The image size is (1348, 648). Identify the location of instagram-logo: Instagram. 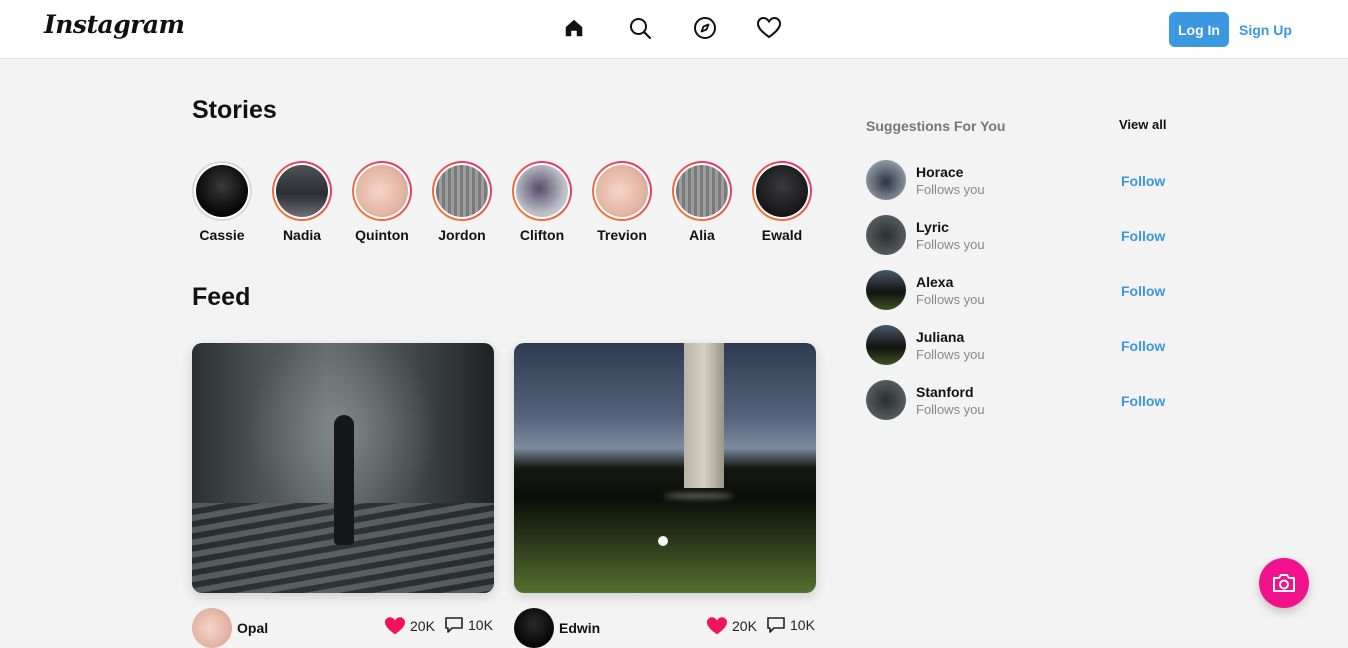
(114, 24).